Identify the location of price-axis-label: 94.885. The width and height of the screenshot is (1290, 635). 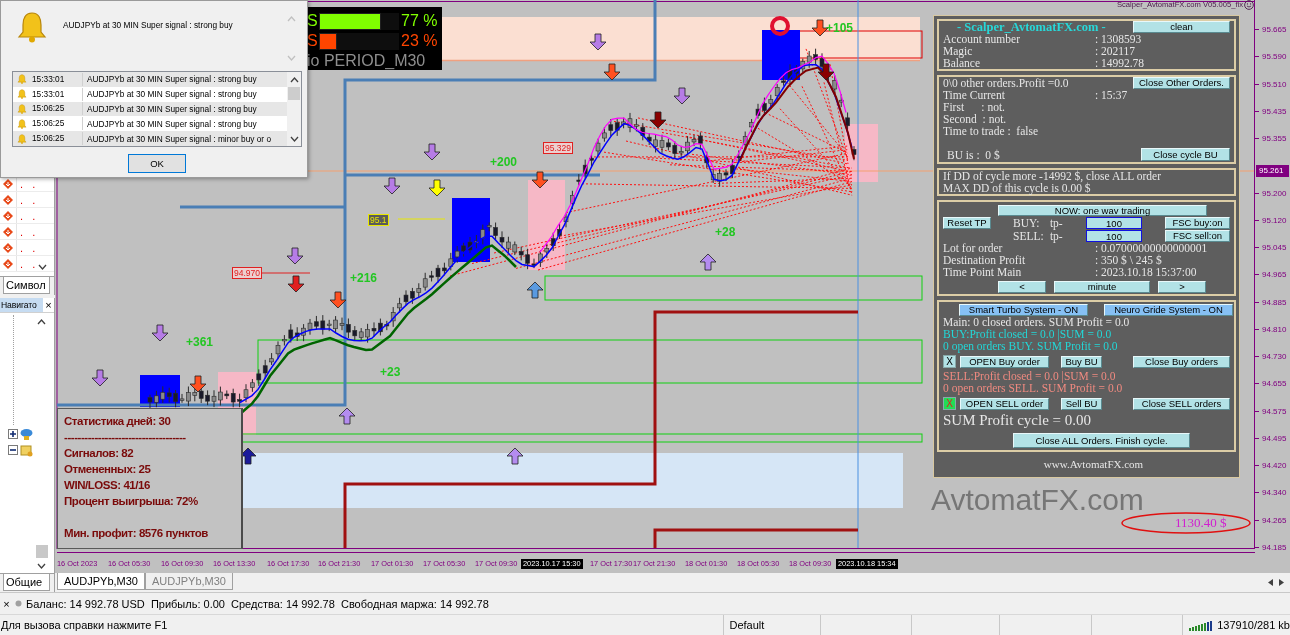
(1271, 302).